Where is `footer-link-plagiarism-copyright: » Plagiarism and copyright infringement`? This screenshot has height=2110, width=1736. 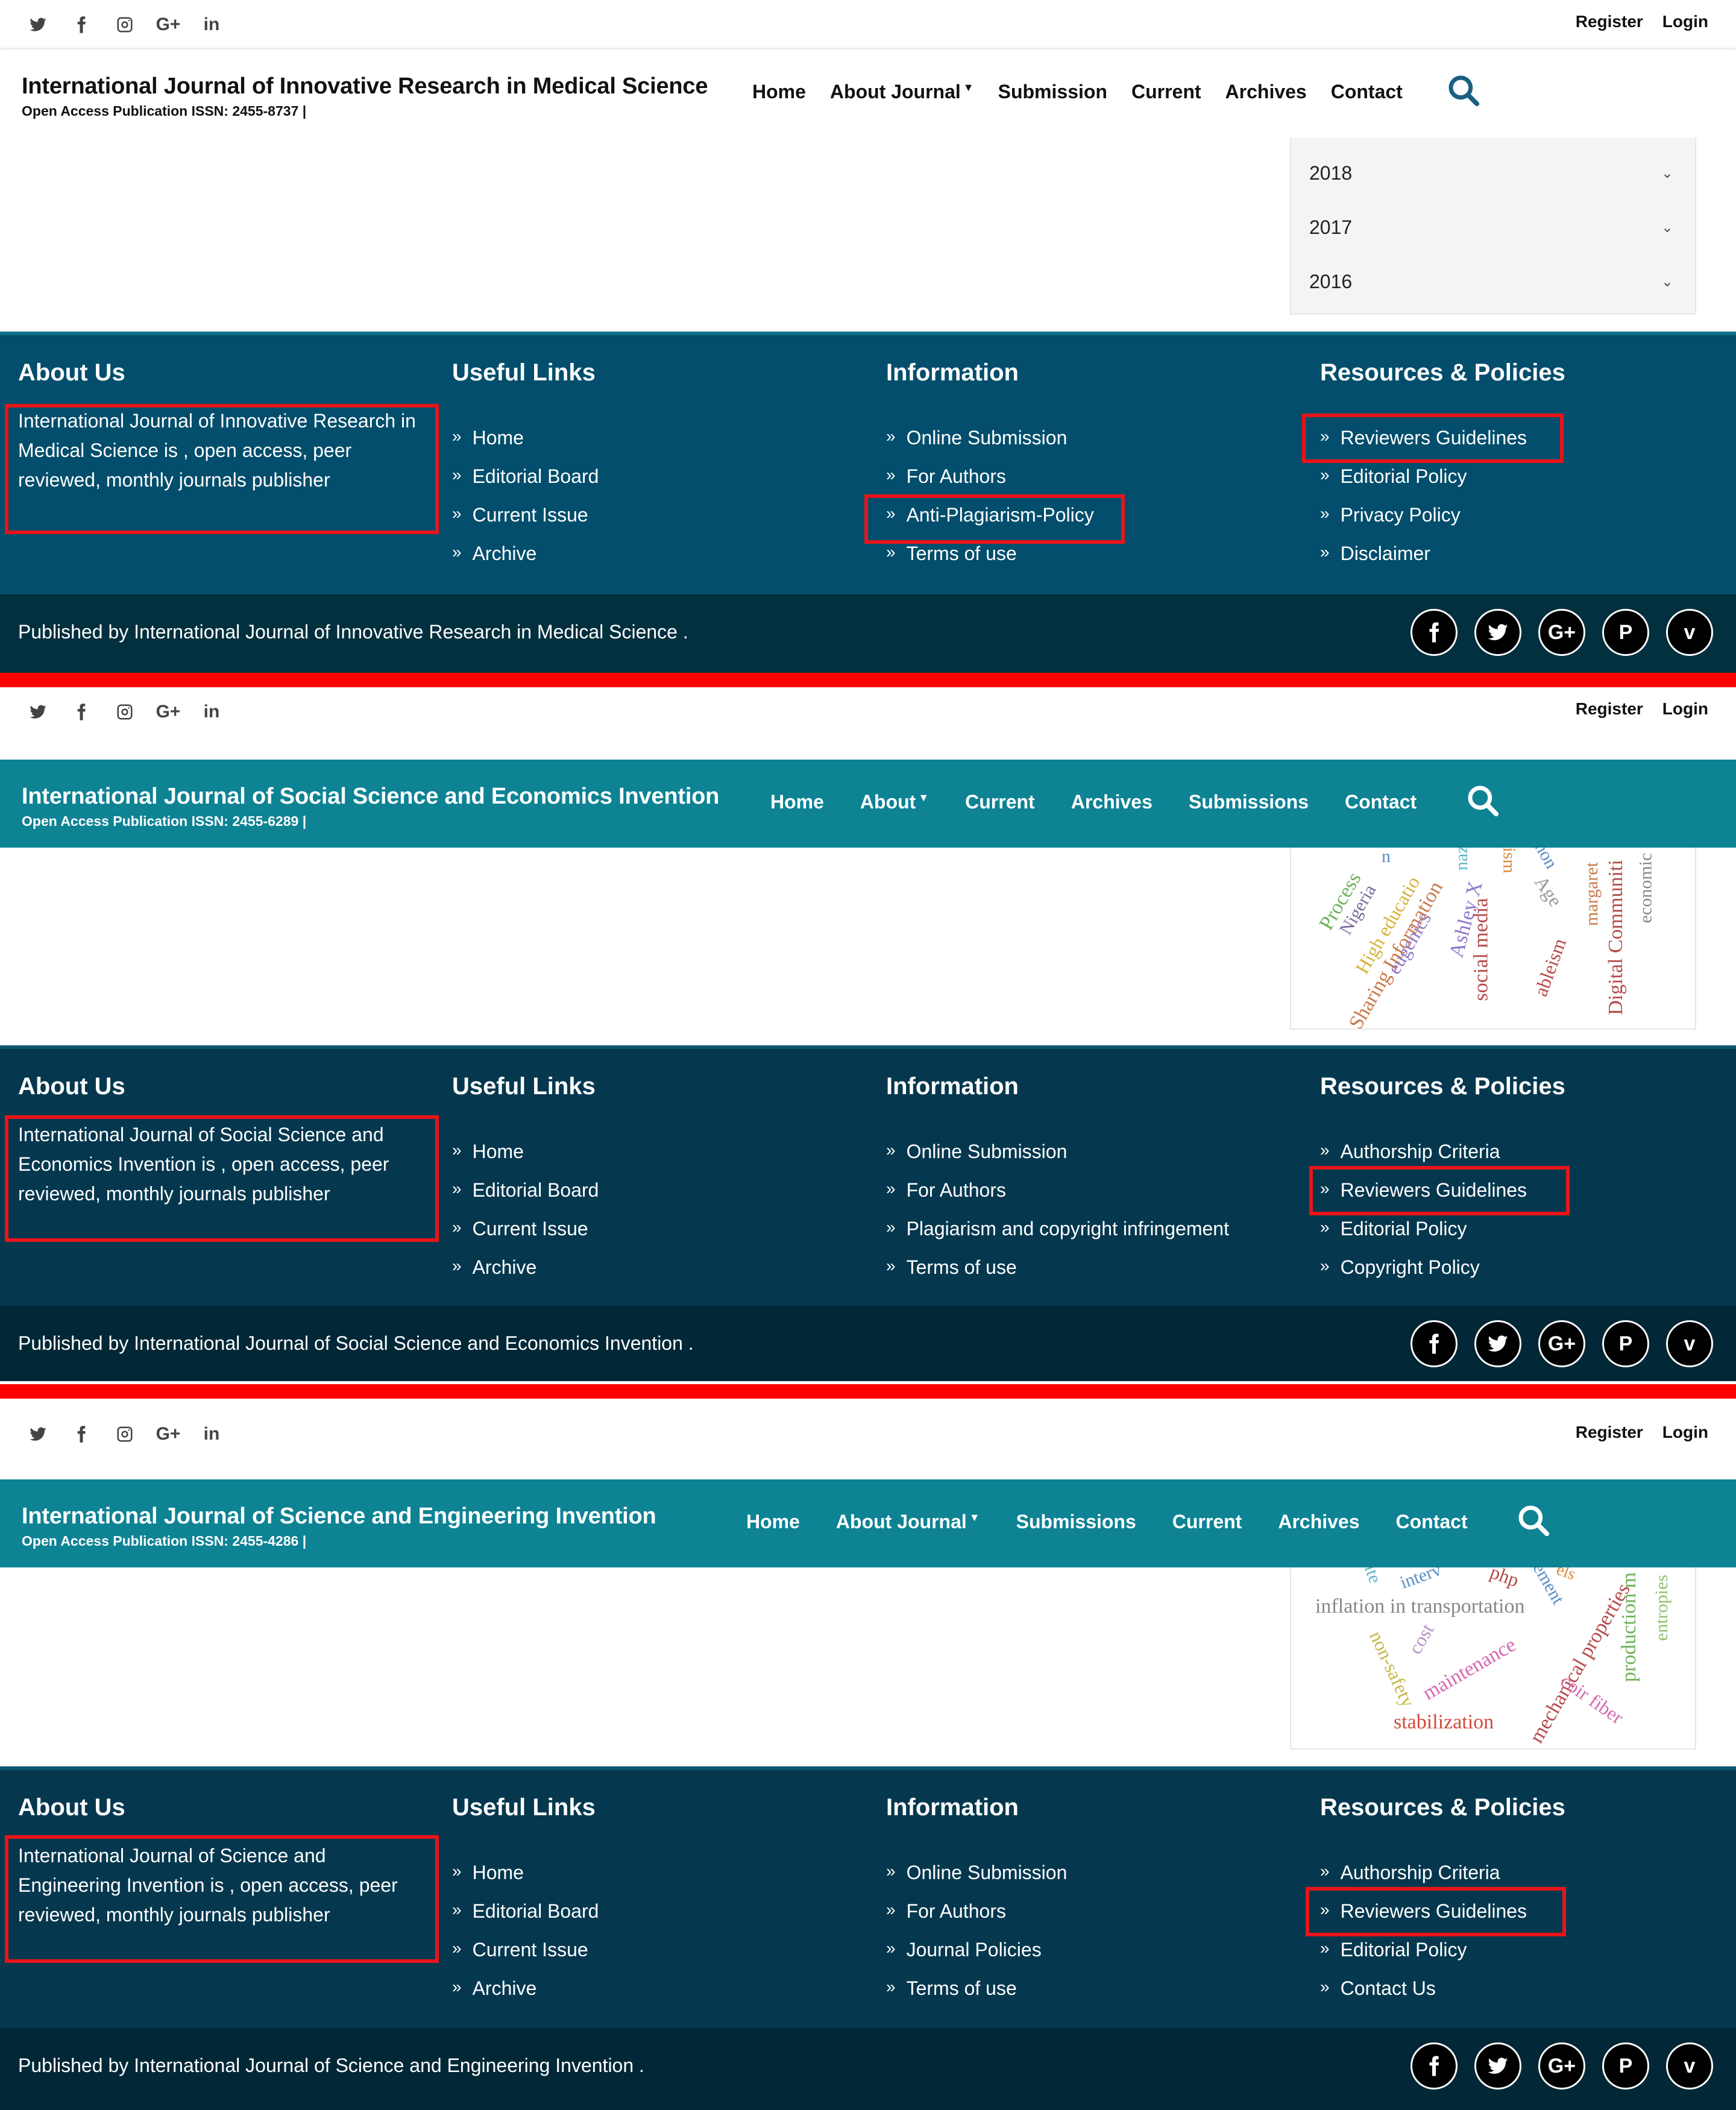 footer-link-plagiarism-copyright: » Plagiarism and copyright infringement is located at coordinates (1057, 1228).